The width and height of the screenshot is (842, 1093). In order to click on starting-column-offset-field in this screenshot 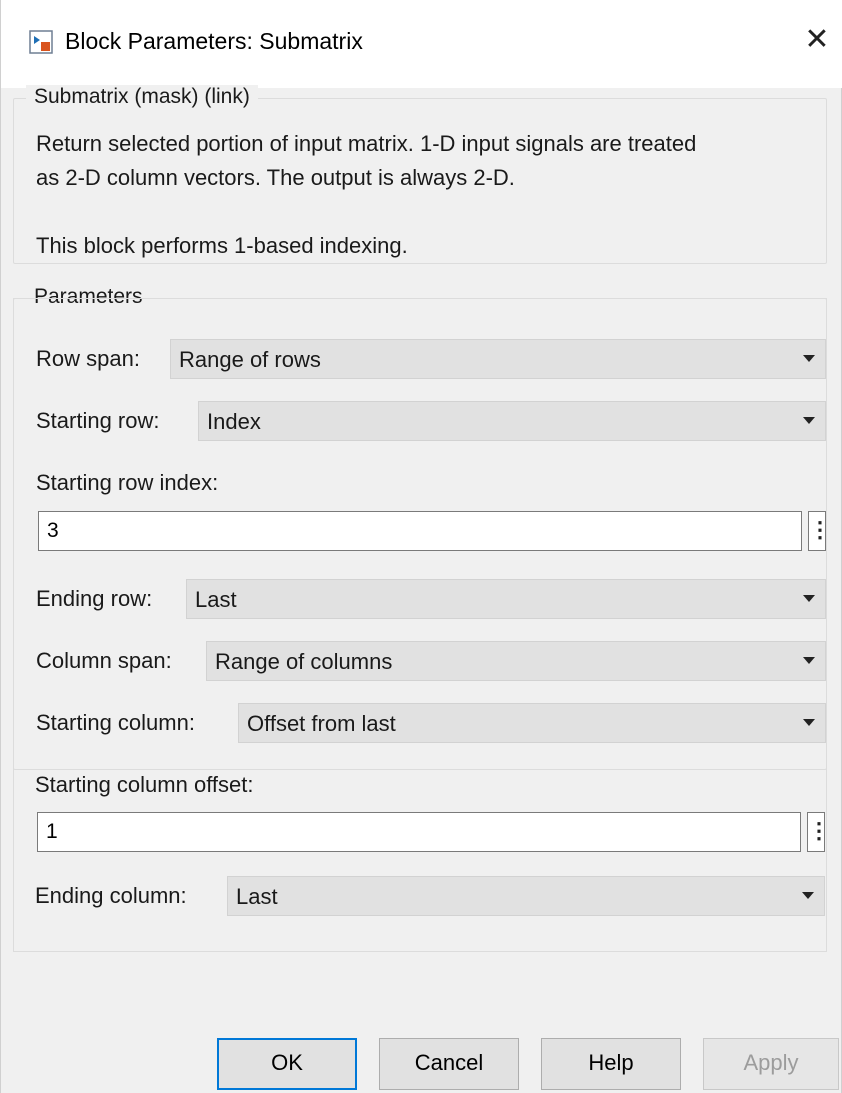, I will do `click(419, 832)`.